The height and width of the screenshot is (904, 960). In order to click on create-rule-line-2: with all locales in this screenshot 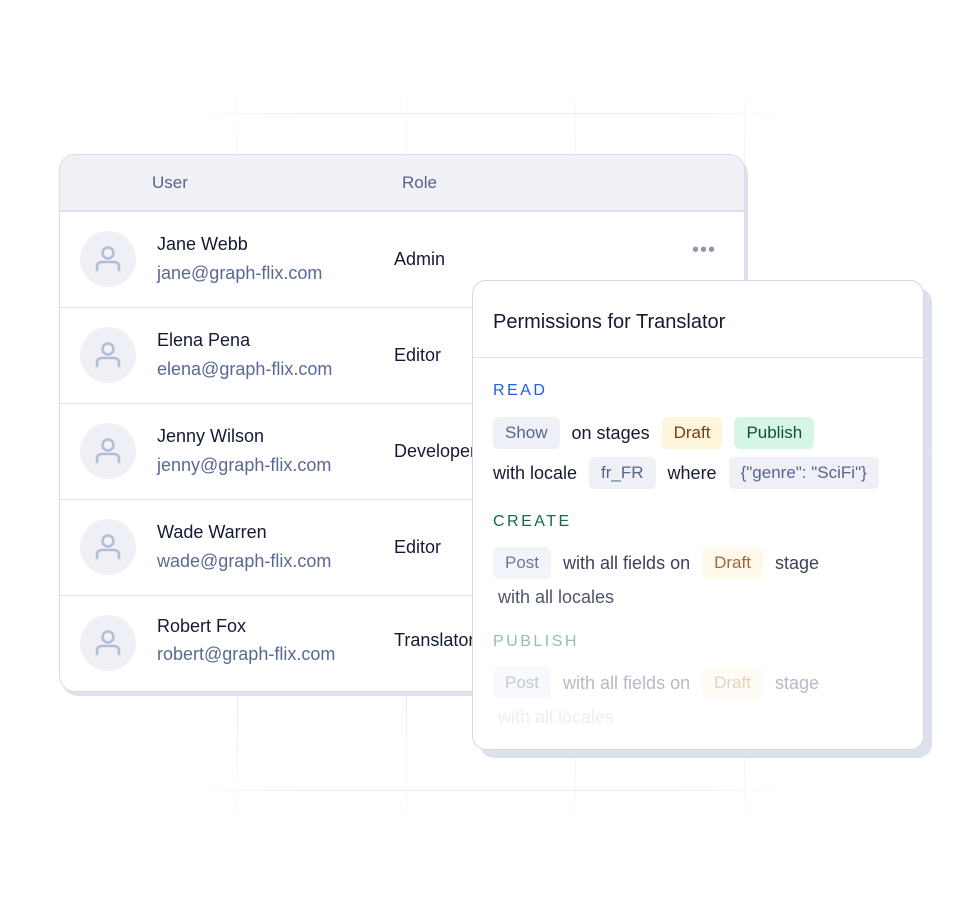, I will do `click(556, 597)`.